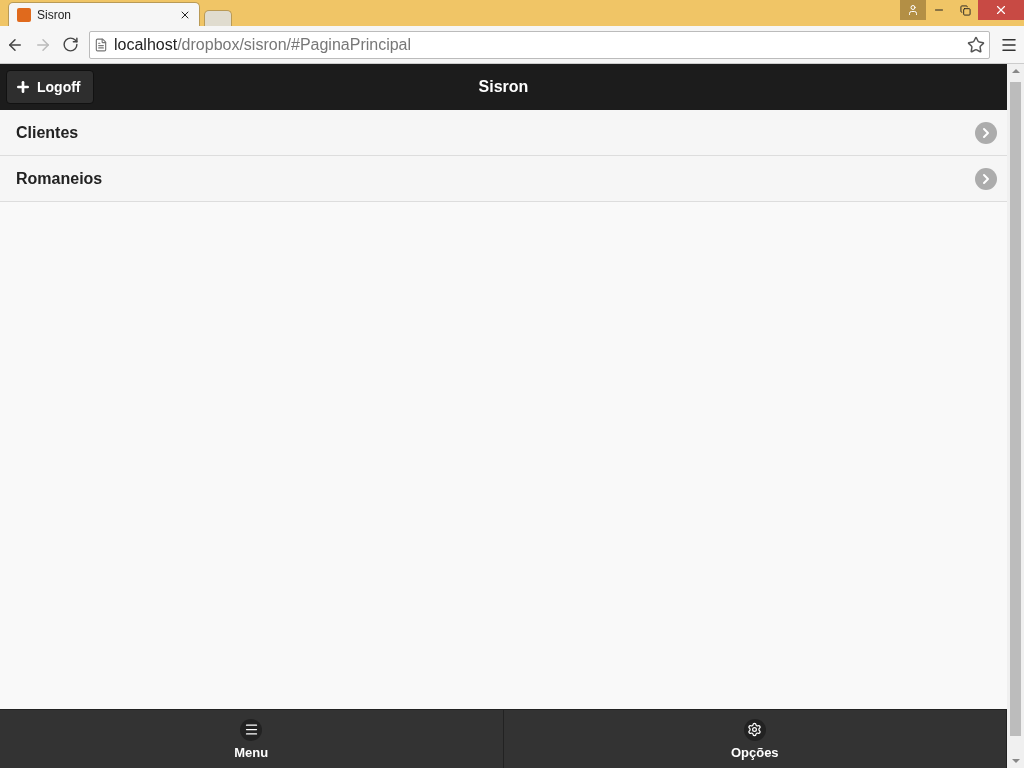 The height and width of the screenshot is (768, 1024). I want to click on item-label: Romaneios, so click(59, 178).